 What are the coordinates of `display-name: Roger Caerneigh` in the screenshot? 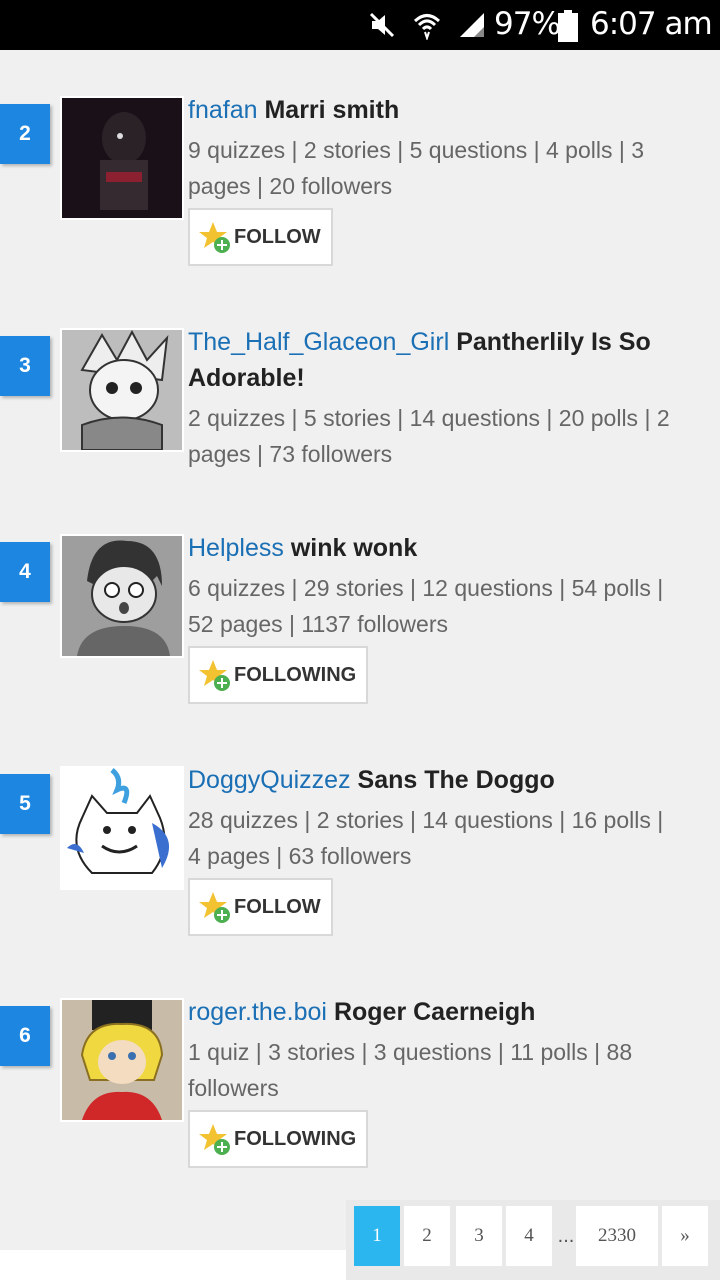 It's located at (434, 1012).